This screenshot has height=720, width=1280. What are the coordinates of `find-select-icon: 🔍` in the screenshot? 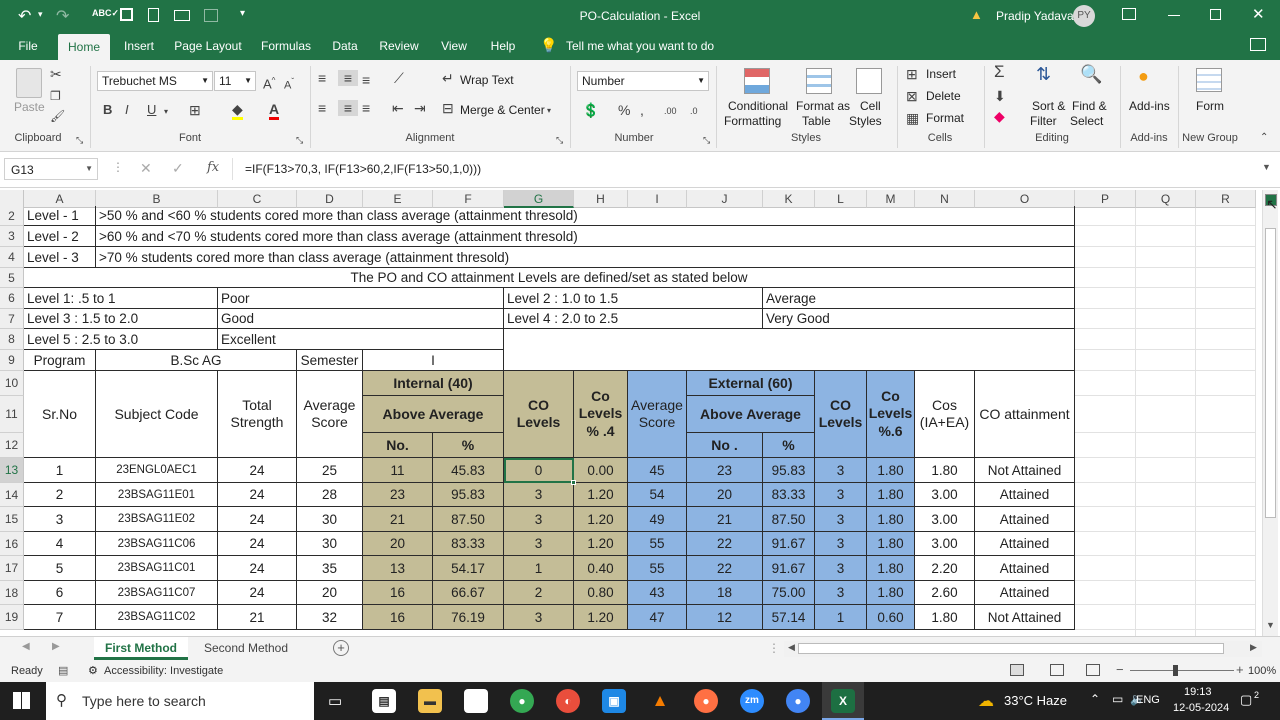 It's located at (1091, 74).